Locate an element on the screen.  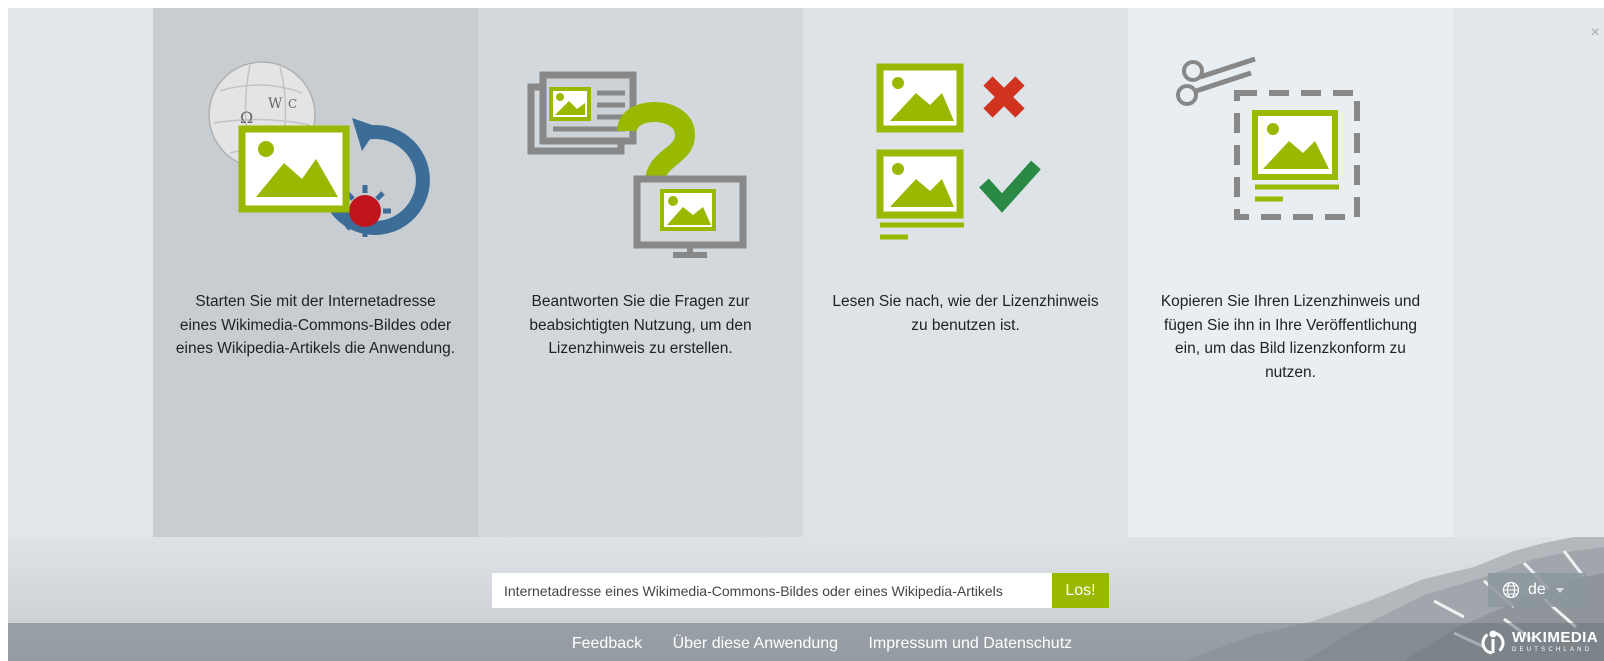
search-input is located at coordinates (772, 590).